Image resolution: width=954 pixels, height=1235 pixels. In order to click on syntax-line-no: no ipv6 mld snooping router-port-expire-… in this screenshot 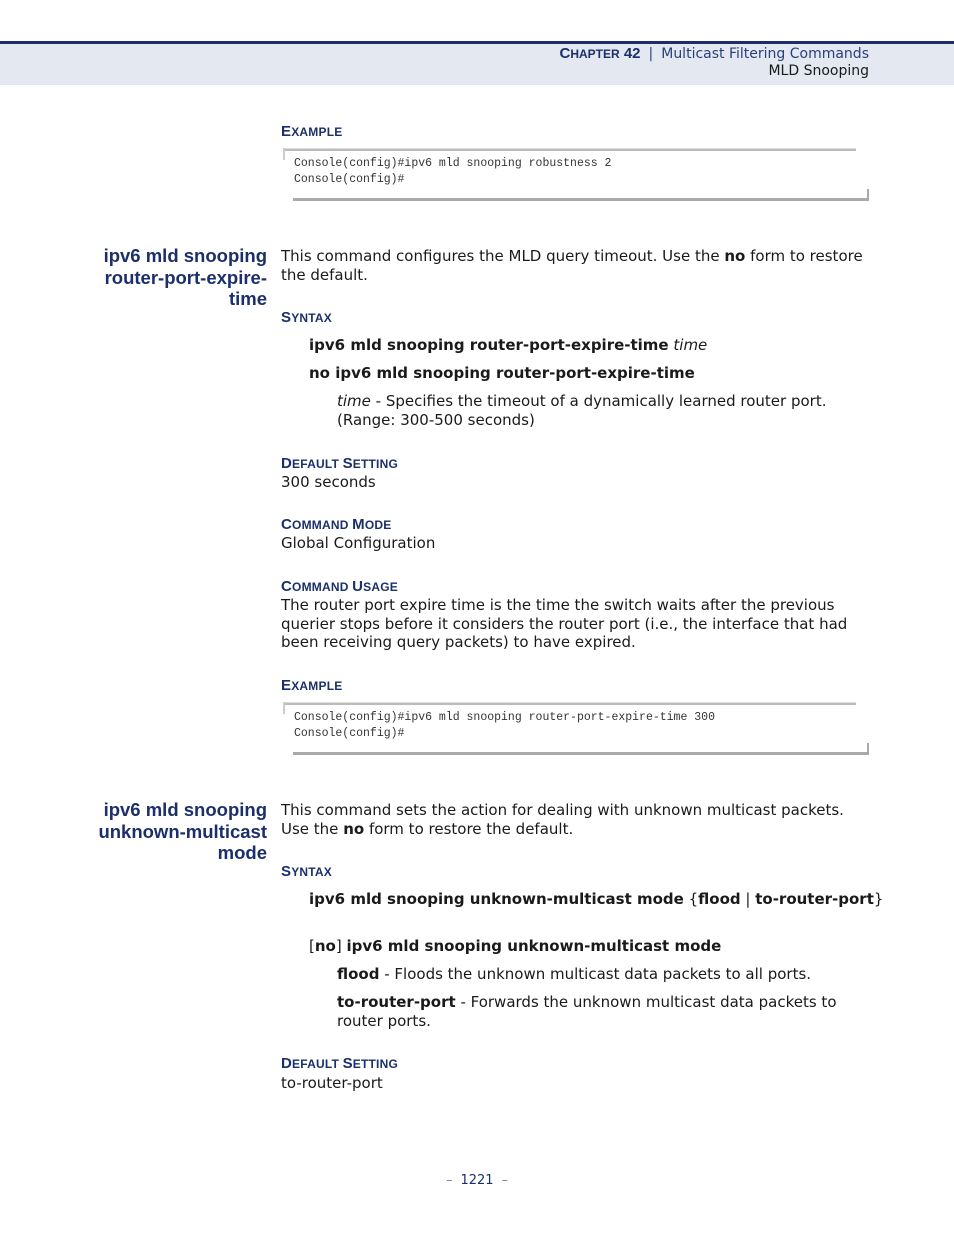, I will do `click(502, 373)`.